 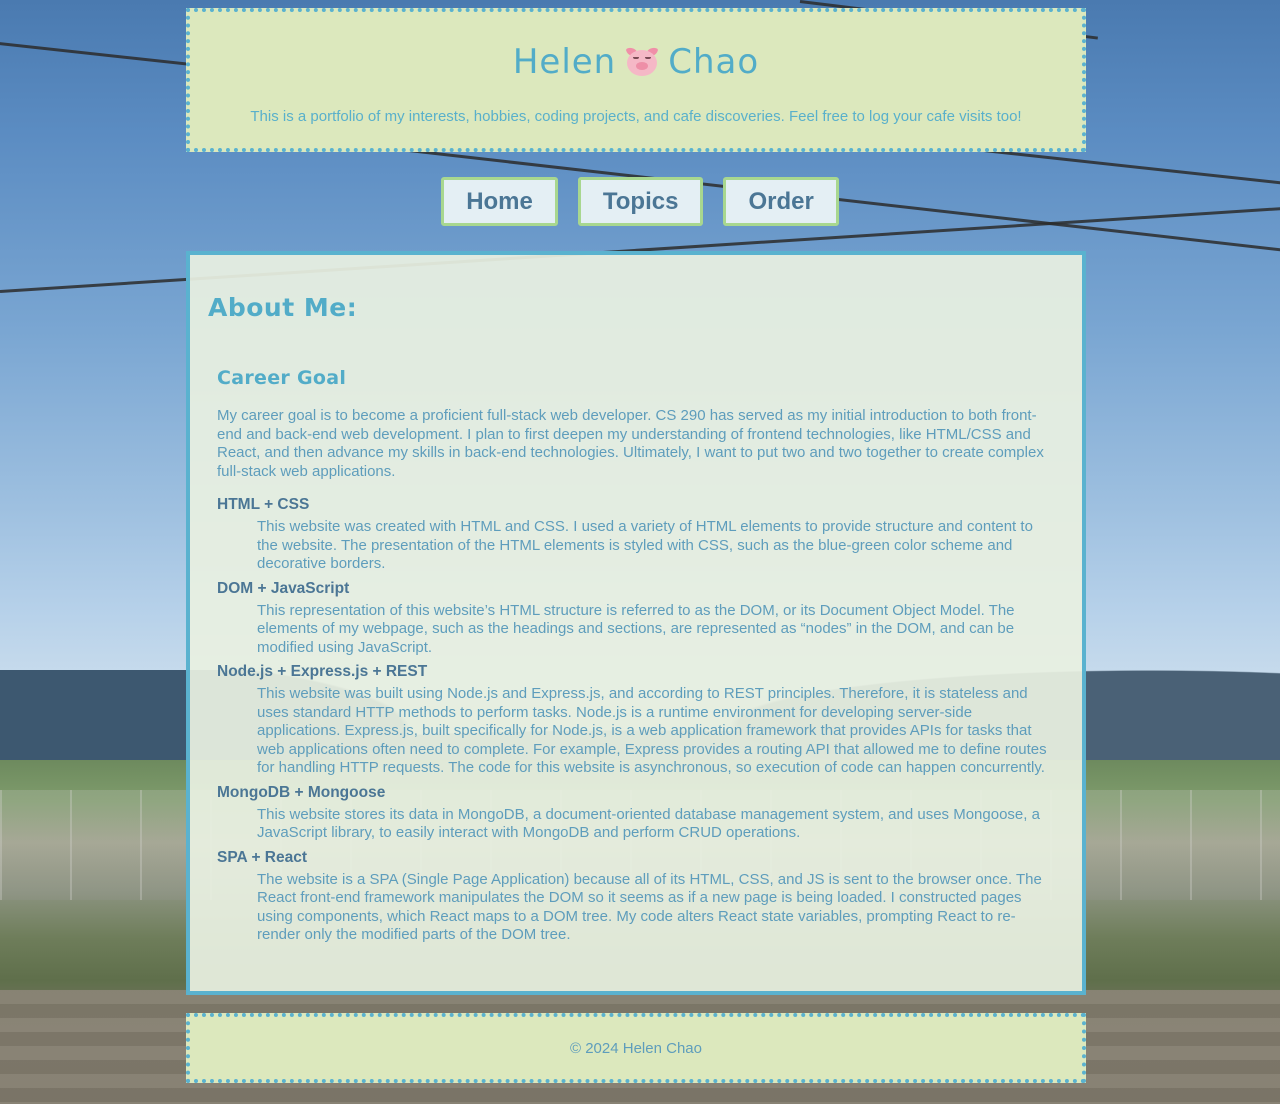 What do you see at coordinates (283, 588) in the screenshot?
I see `topic-term-dom-js: DOM + JavaScript` at bounding box center [283, 588].